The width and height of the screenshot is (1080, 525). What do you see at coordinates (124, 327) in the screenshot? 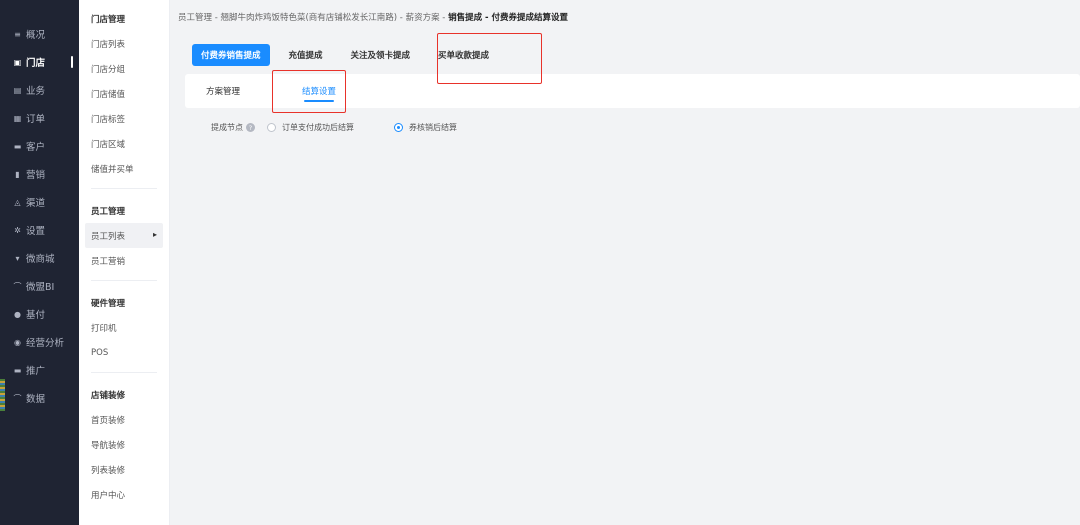
I see `submenu-item-printer: 打印机` at bounding box center [124, 327].